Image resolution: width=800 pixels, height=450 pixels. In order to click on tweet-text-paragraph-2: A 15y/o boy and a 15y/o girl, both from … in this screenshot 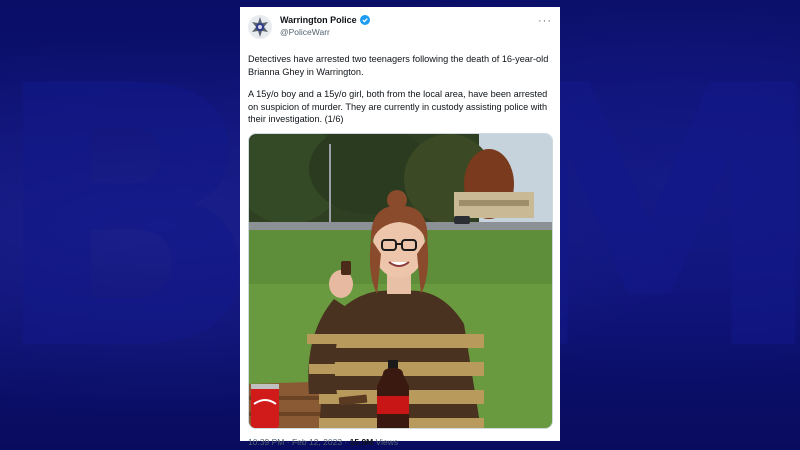, I will do `click(398, 107)`.